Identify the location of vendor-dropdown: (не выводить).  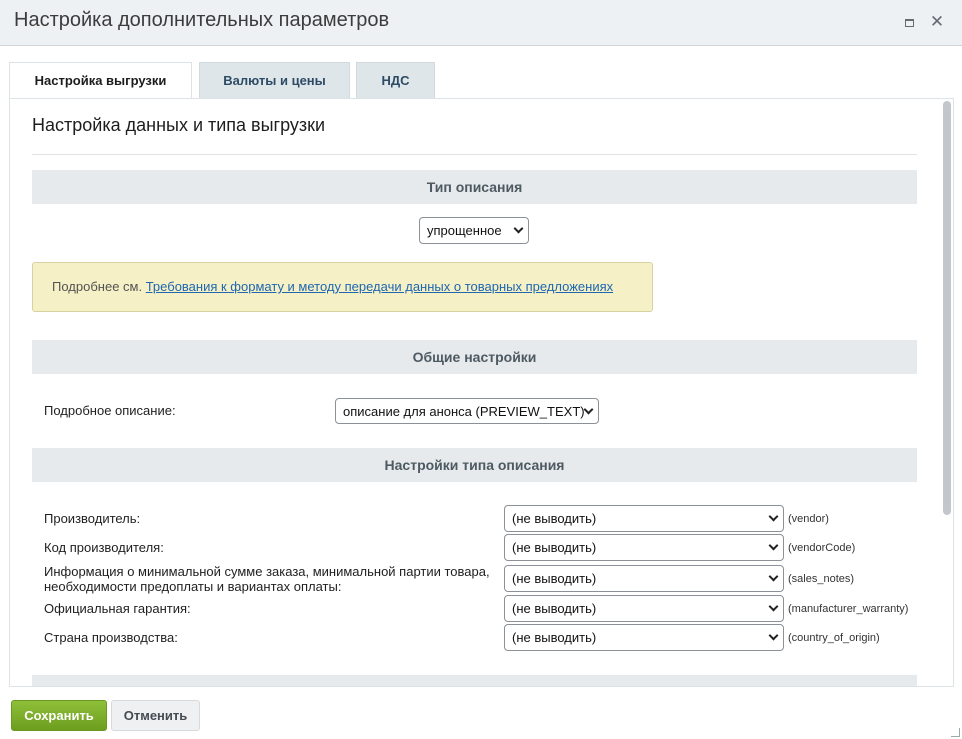
(644, 518).